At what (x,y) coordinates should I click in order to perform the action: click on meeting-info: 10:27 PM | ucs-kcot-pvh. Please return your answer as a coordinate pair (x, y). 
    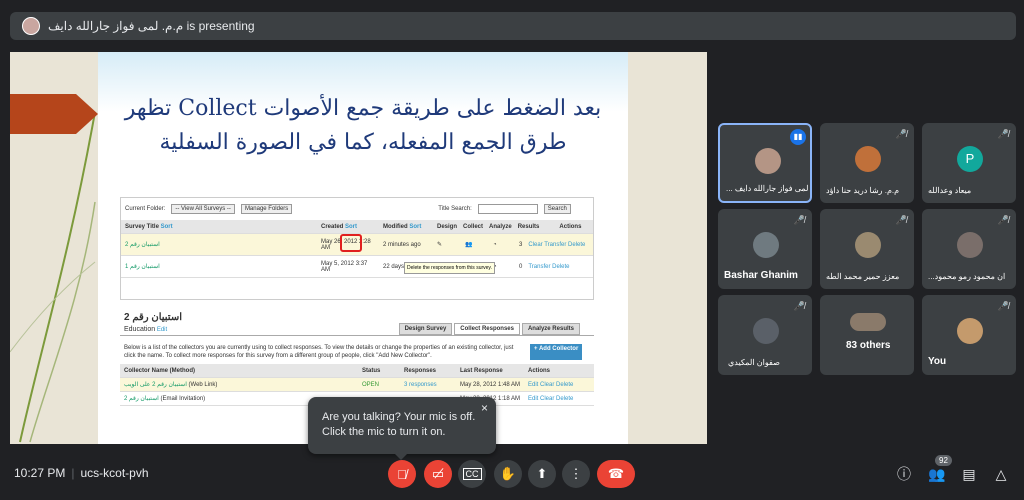
    Looking at the image, I should click on (81, 473).